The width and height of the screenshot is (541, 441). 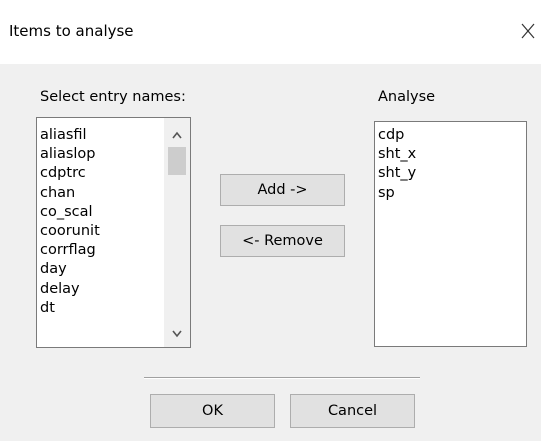 I want to click on scroll-down-button, so click(x=177, y=334).